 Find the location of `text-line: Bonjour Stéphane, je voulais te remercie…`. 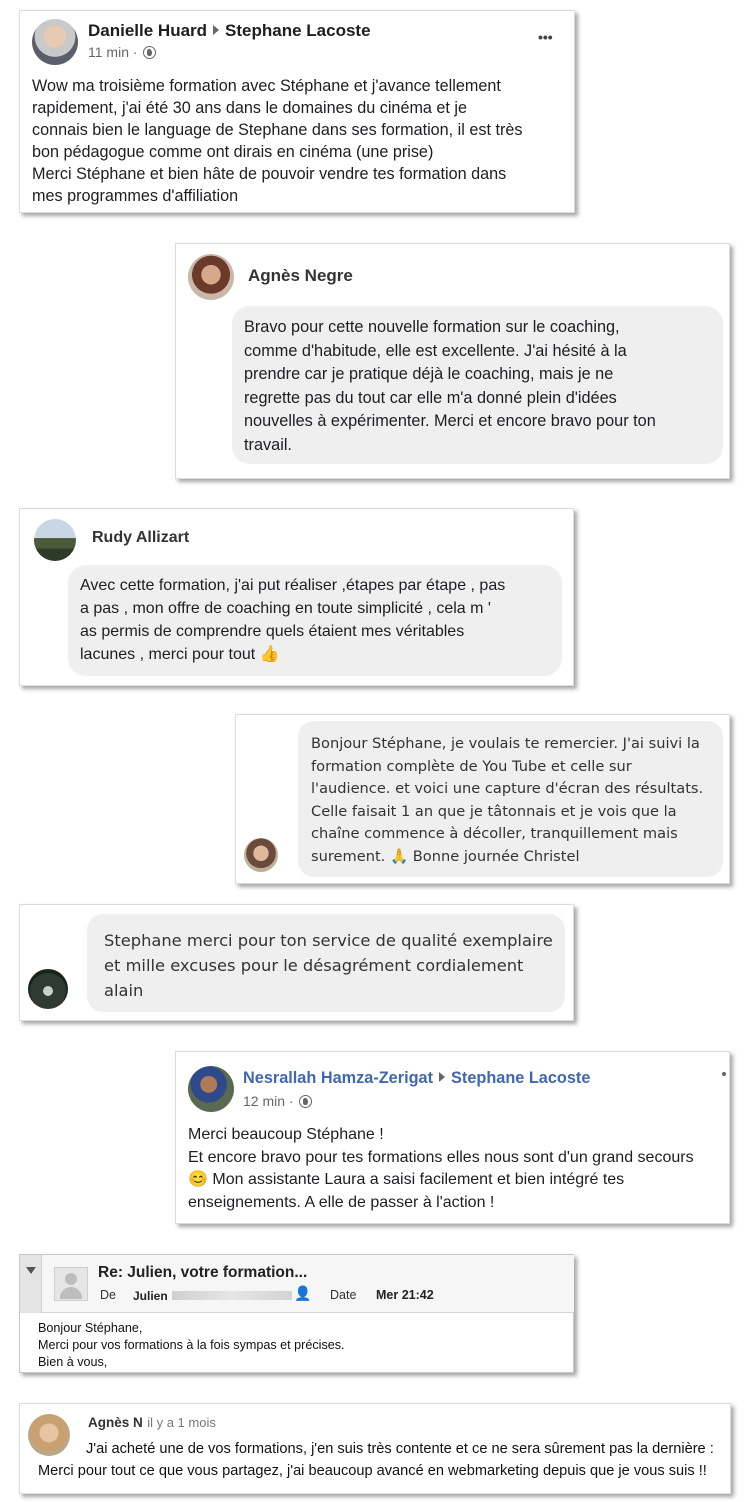

text-line: Bonjour Stéphane, je voulais te remercie… is located at coordinates (505, 743).